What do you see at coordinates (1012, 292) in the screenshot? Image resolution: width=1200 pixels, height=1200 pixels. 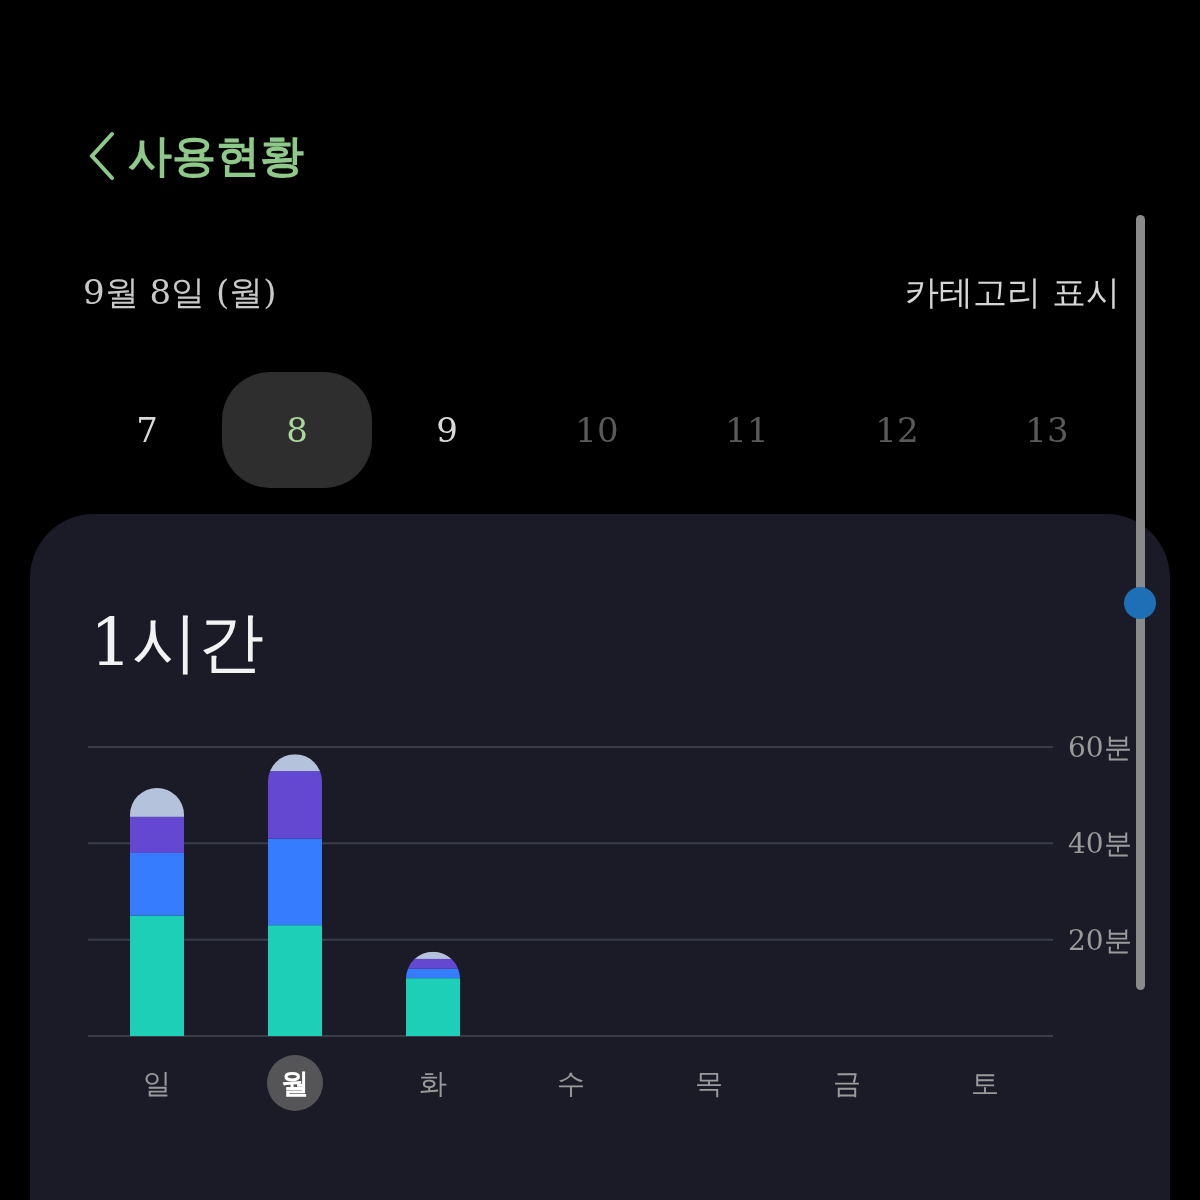 I see `category-toggle: 카테고리 표시` at bounding box center [1012, 292].